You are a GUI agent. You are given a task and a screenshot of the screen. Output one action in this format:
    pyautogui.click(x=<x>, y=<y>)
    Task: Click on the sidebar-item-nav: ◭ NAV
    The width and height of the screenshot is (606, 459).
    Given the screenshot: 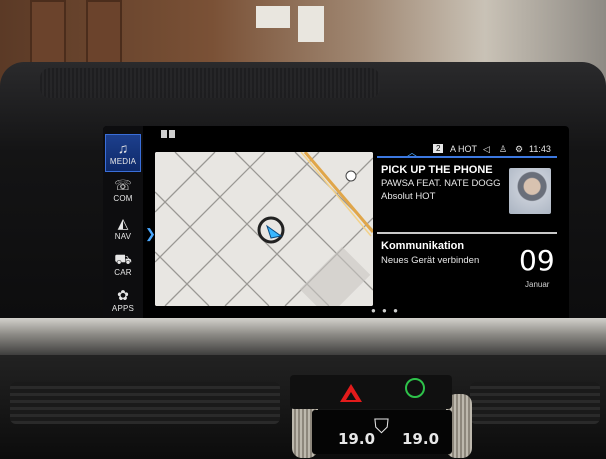 What is the action you would take?
    pyautogui.click(x=123, y=229)
    